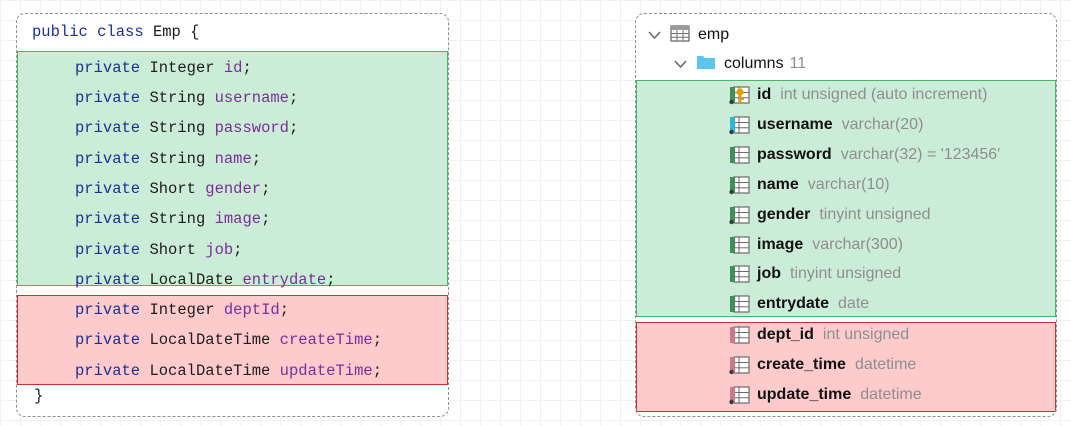  Describe the element at coordinates (326, 340) in the screenshot. I see `field-name: createTime` at that location.